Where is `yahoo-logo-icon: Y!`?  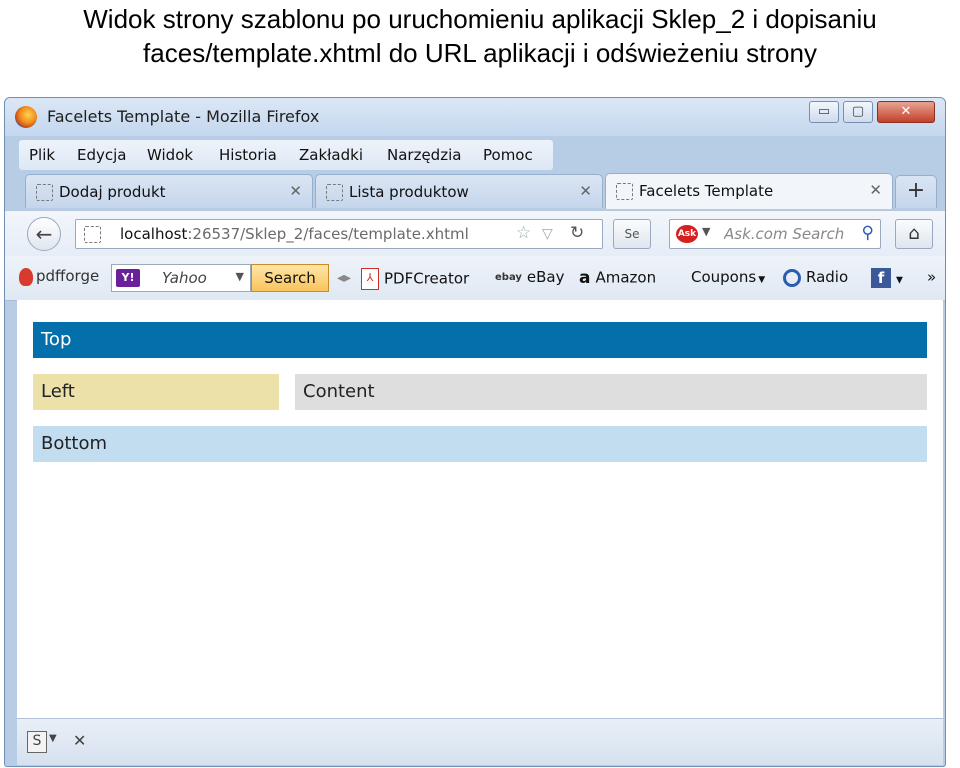
yahoo-logo-icon: Y! is located at coordinates (128, 278).